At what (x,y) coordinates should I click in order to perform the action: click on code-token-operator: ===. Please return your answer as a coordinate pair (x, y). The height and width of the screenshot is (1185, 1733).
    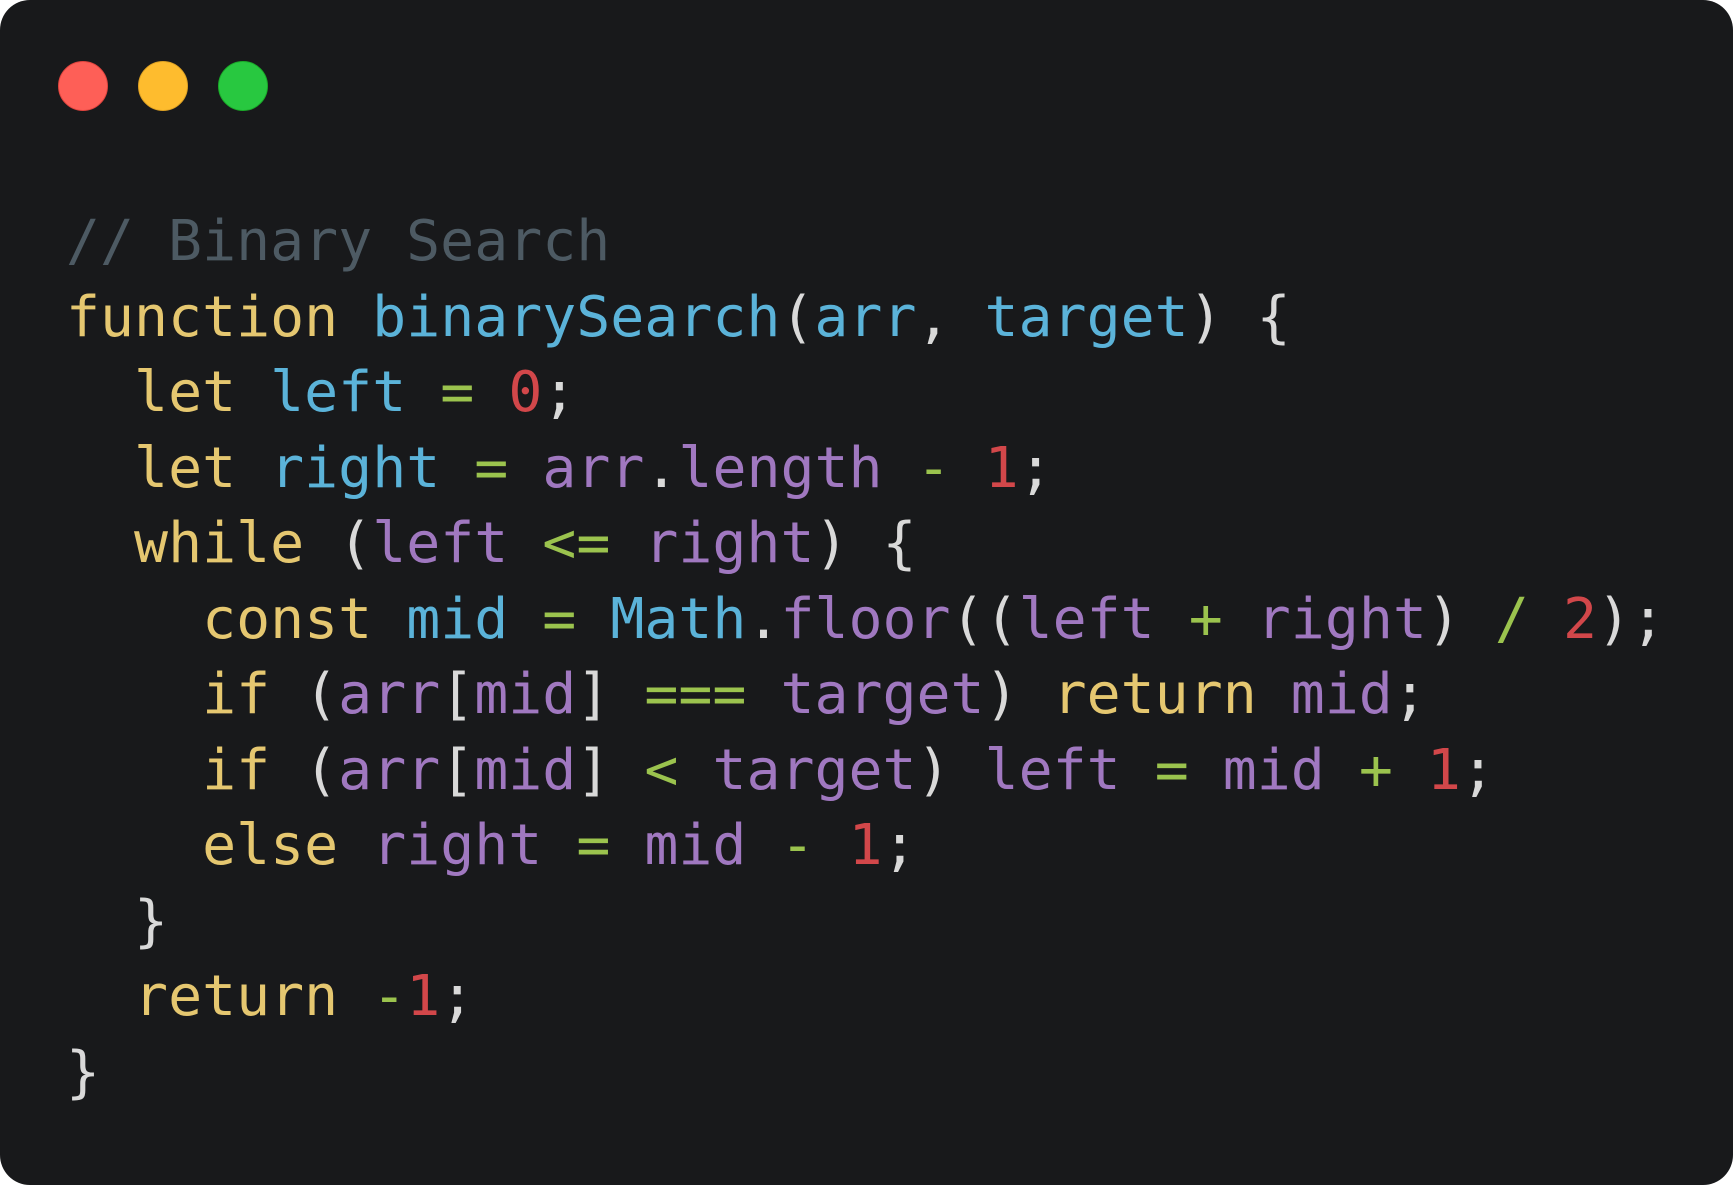
    Looking at the image, I should click on (695, 694).